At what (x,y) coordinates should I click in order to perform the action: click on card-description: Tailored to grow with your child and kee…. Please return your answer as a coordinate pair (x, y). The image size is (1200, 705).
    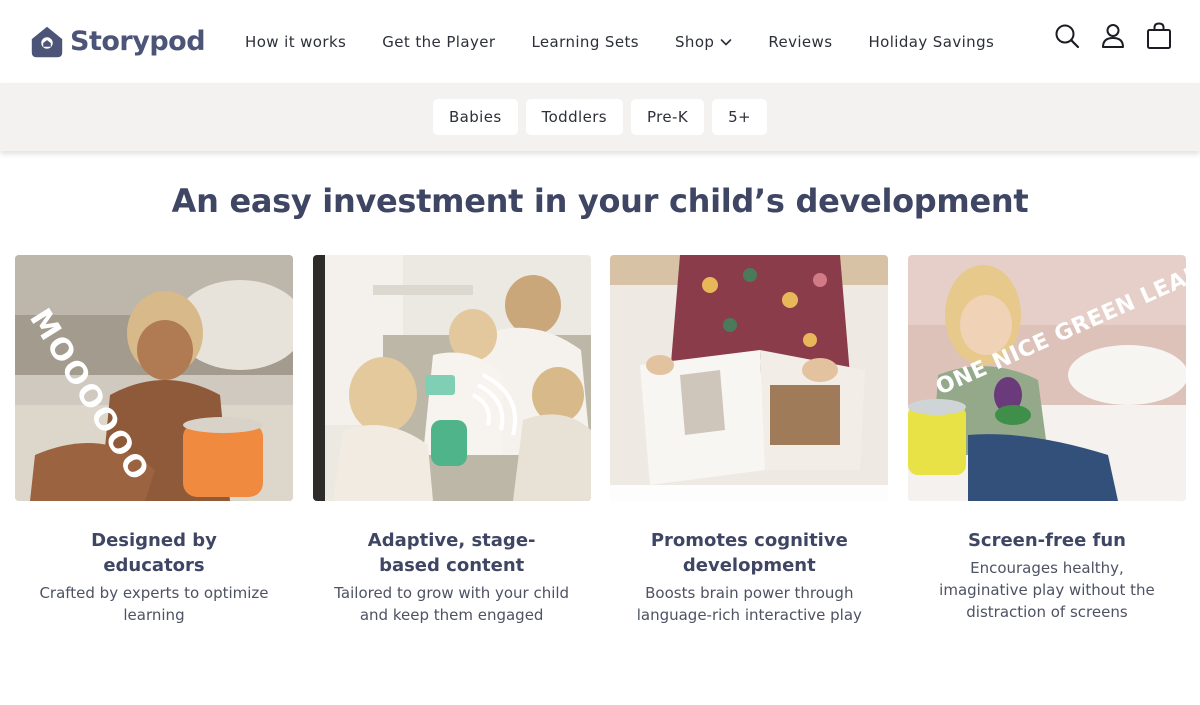
    Looking at the image, I should click on (452, 604).